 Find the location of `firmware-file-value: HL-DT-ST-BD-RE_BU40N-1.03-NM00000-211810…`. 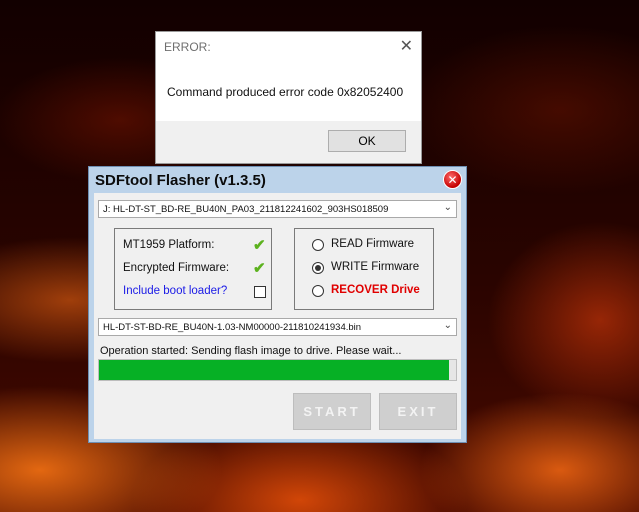

firmware-file-value: HL-DT-ST-BD-RE_BU40N-1.03-NM00000-211810… is located at coordinates (232, 327).